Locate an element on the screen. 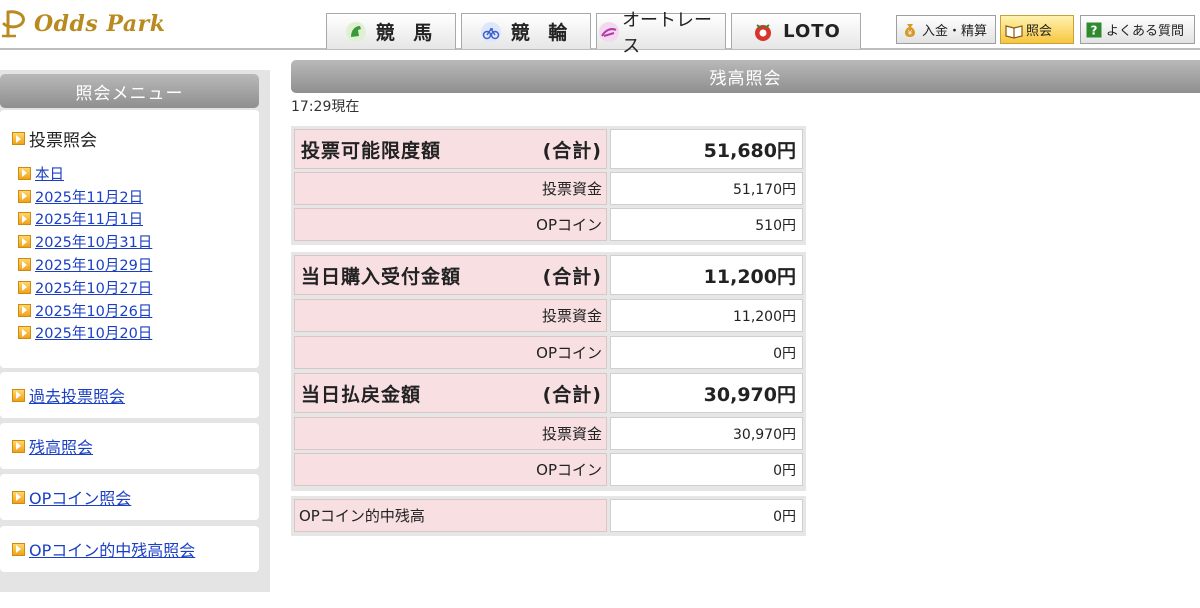 Image resolution: width=1200 pixels, height=608 pixels. inquiry-button: 照会 is located at coordinates (1037, 29).